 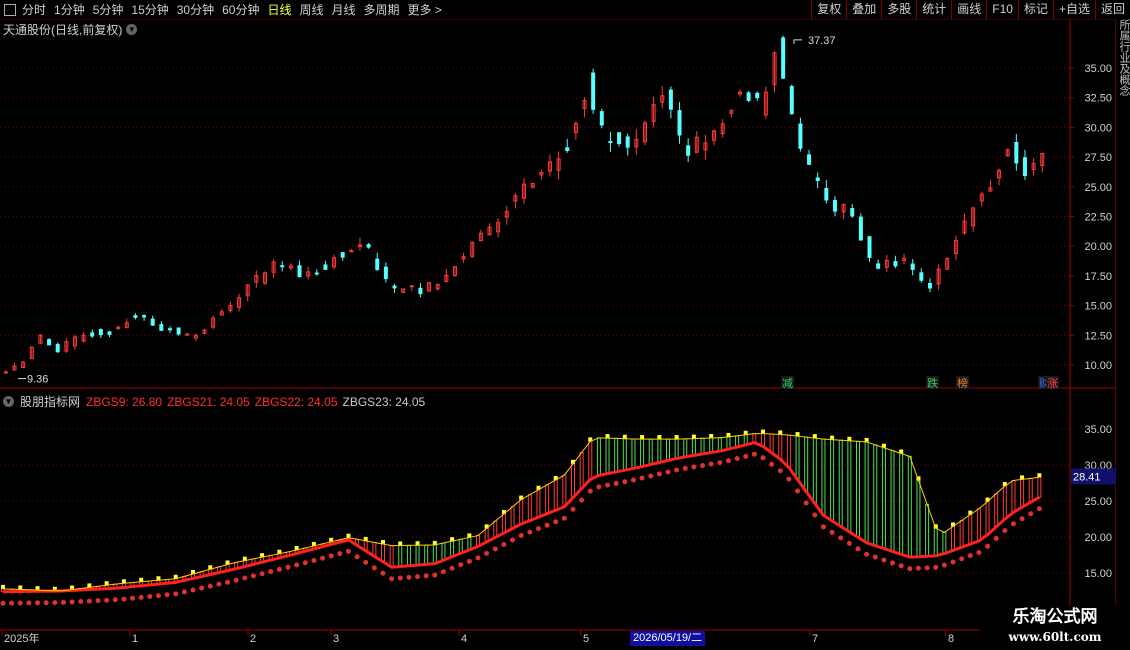 What do you see at coordinates (822, 41) in the screenshot?
I see `high-label: 37.37` at bounding box center [822, 41].